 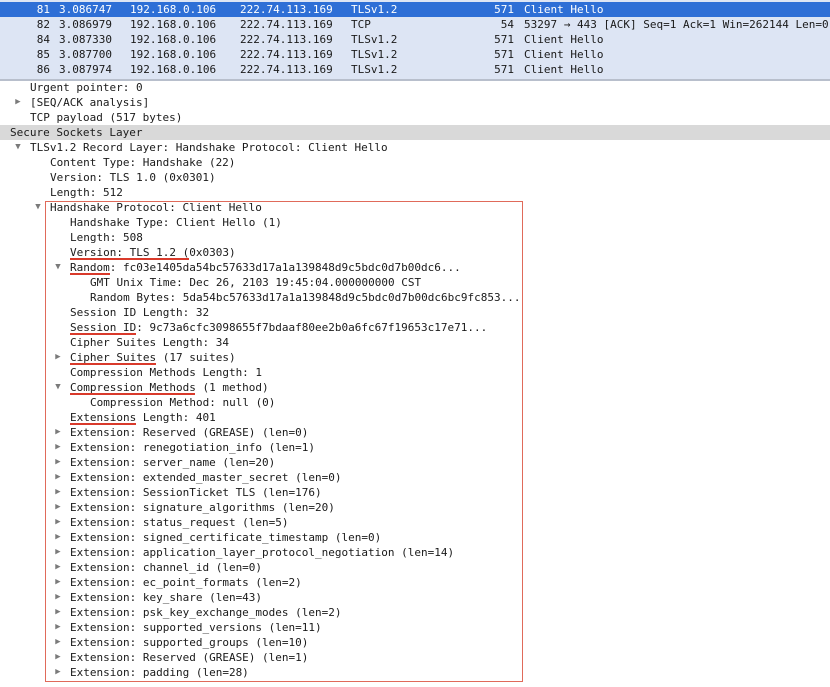 What do you see at coordinates (415, 117) in the screenshot?
I see `tree-item: TCP payload (517 bytes)` at bounding box center [415, 117].